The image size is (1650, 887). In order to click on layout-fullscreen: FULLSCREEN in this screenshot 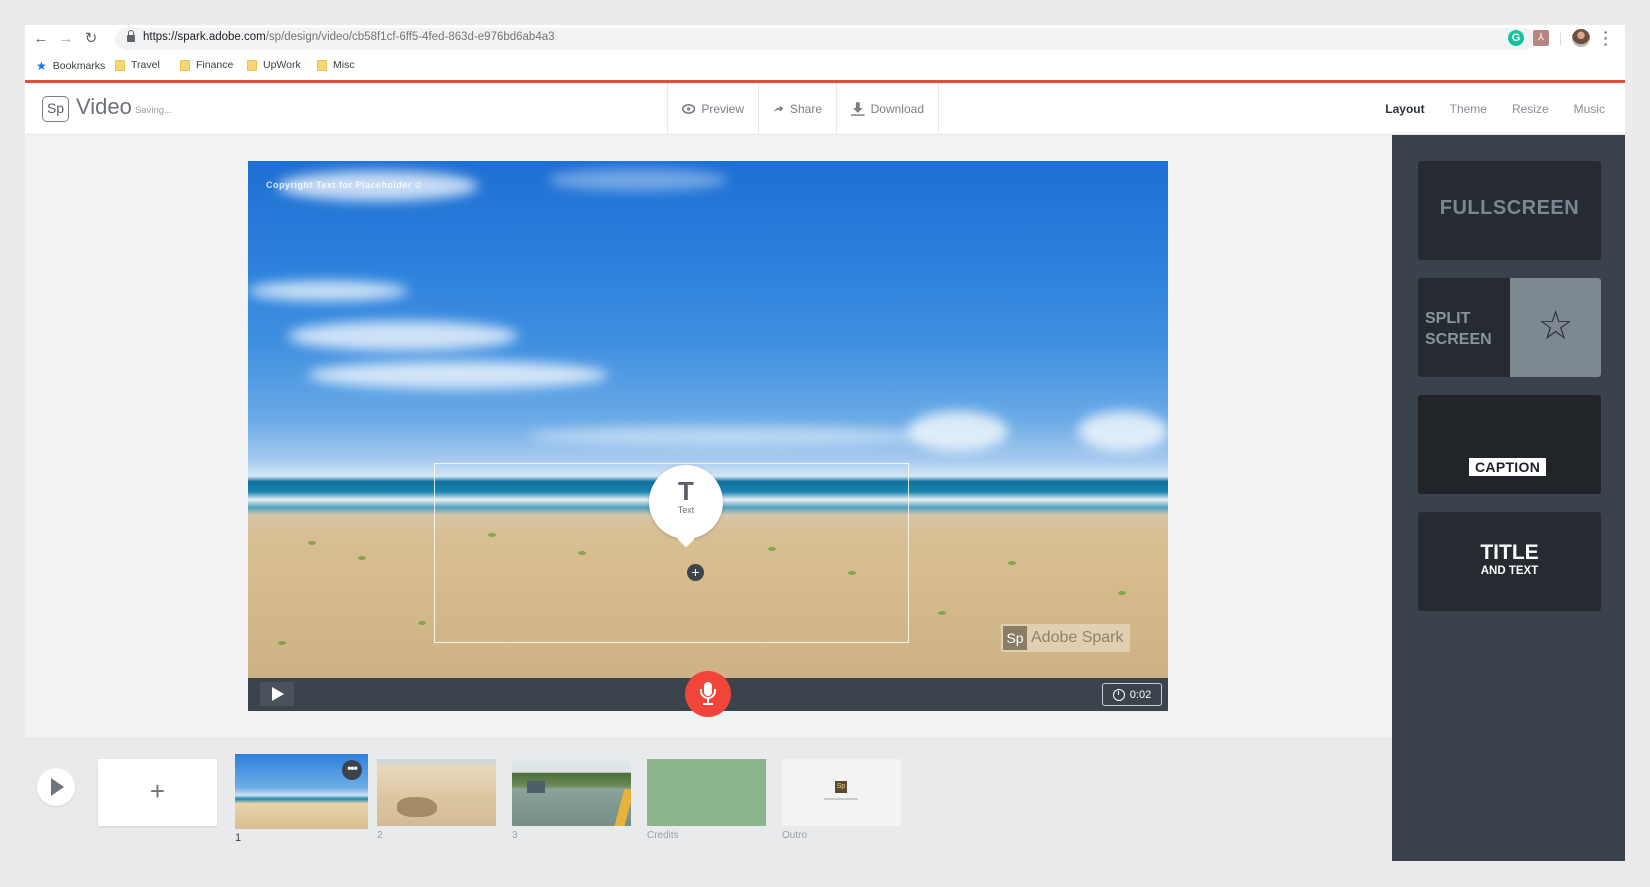, I will do `click(1509, 210)`.